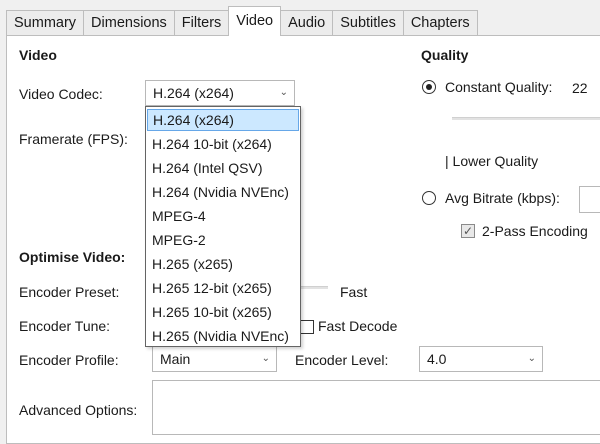 This screenshot has width=600, height=444. What do you see at coordinates (445, 55) in the screenshot?
I see `quality-heading: Quality` at bounding box center [445, 55].